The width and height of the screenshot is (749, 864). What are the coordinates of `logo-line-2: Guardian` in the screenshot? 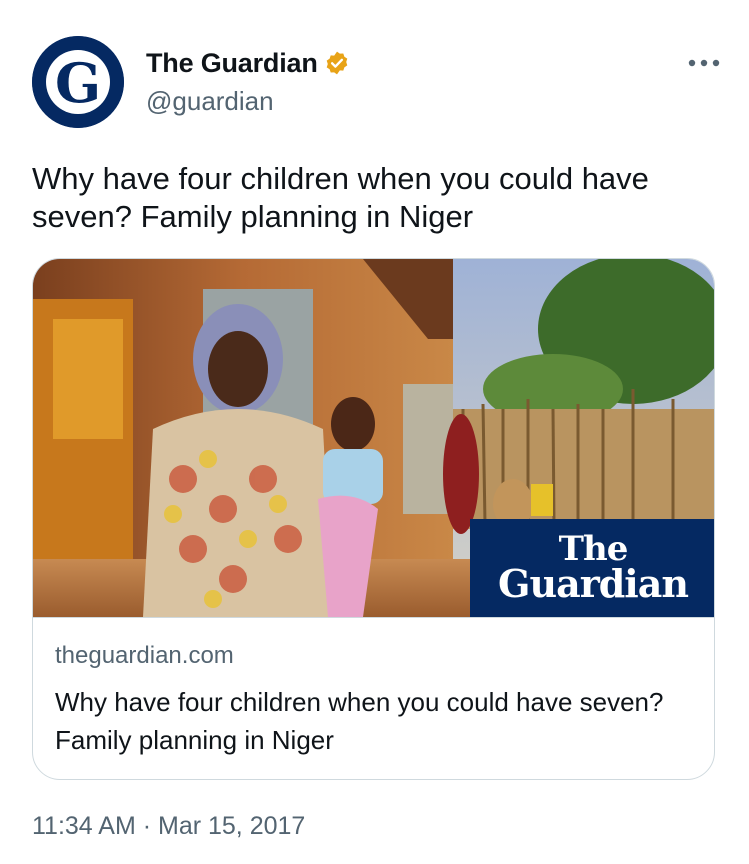 It's located at (593, 583).